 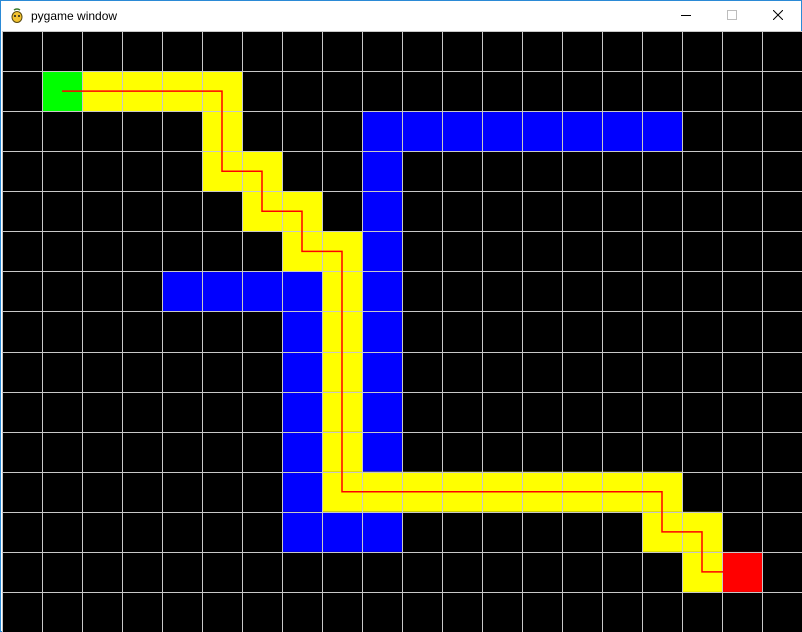 What do you see at coordinates (401, 16) in the screenshot?
I see `title-bar: pygame window` at bounding box center [401, 16].